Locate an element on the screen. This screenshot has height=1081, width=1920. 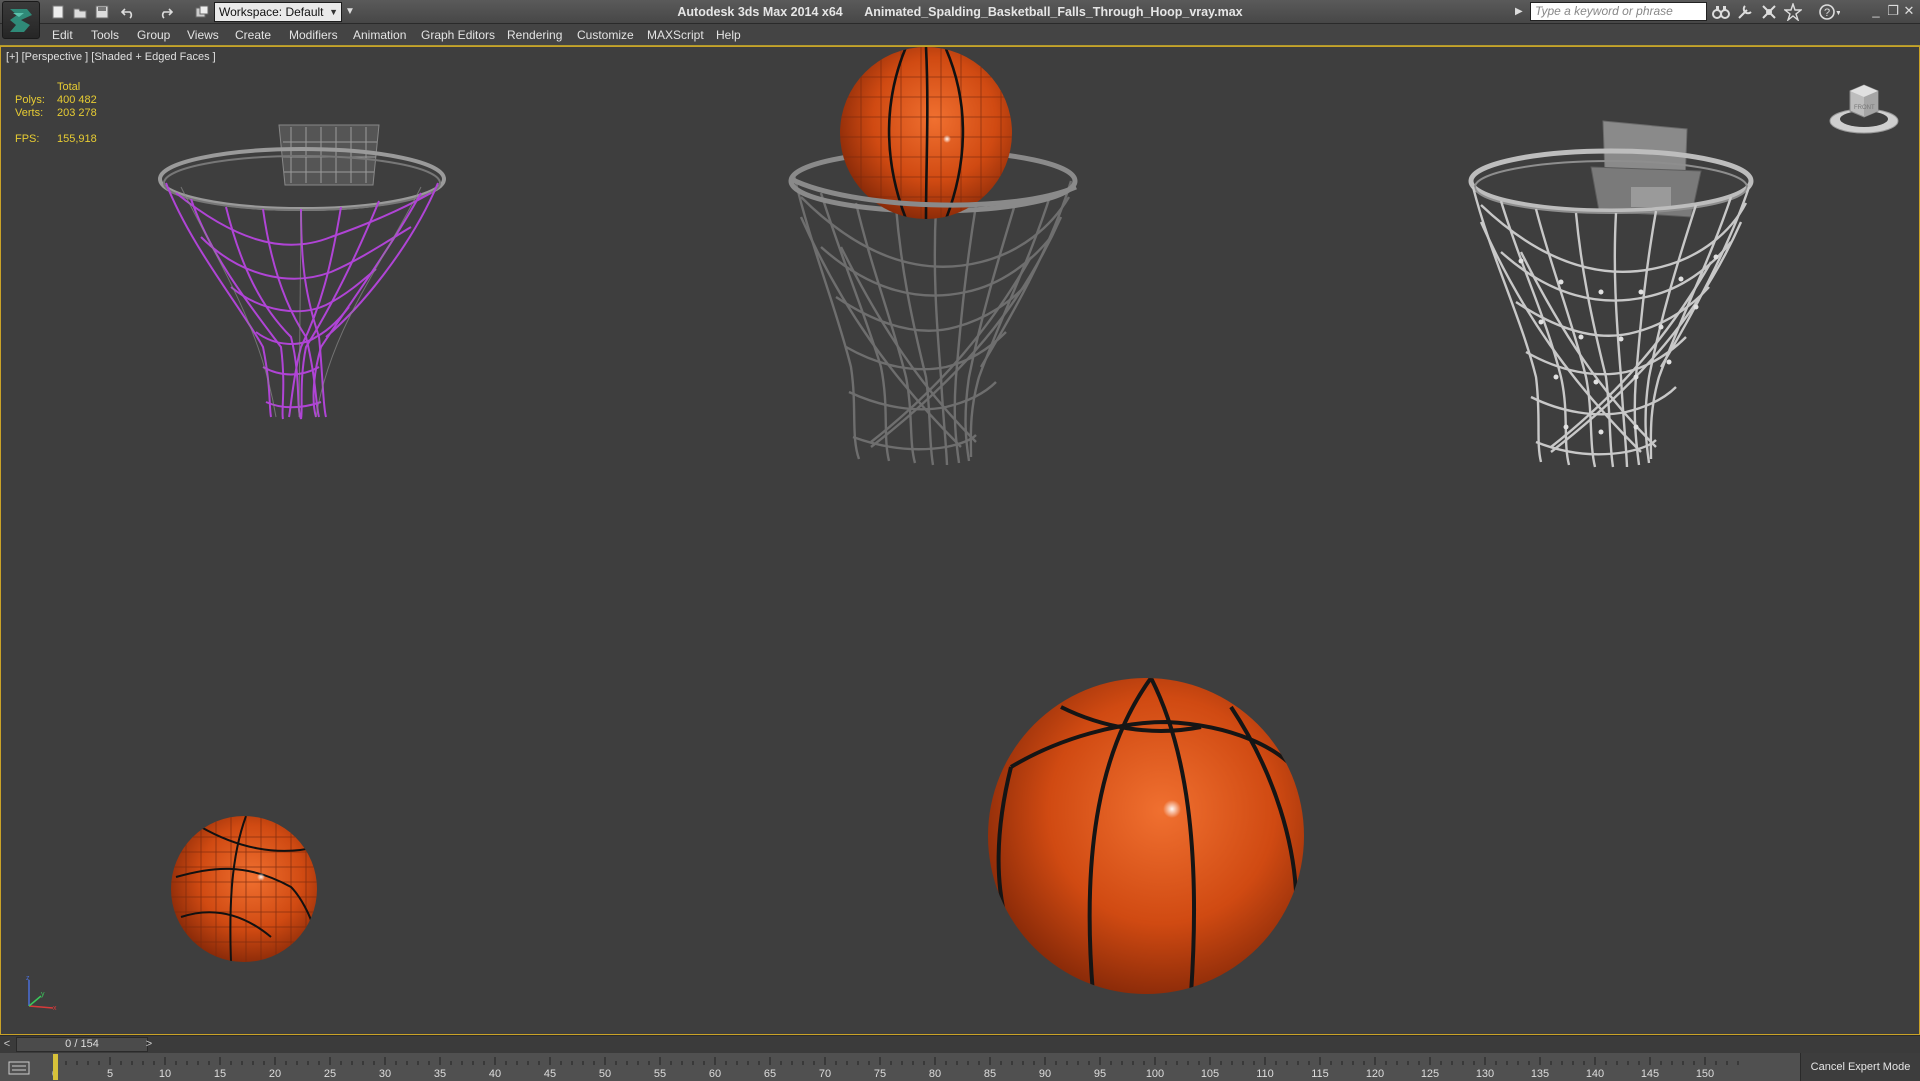
ruler-label: 105 is located at coordinates (1210, 1074).